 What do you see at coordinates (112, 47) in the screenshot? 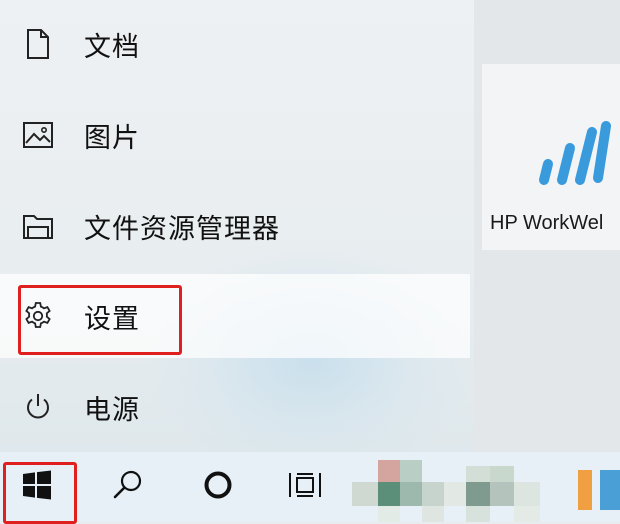
I see `start-item-documents-label: 文档` at bounding box center [112, 47].